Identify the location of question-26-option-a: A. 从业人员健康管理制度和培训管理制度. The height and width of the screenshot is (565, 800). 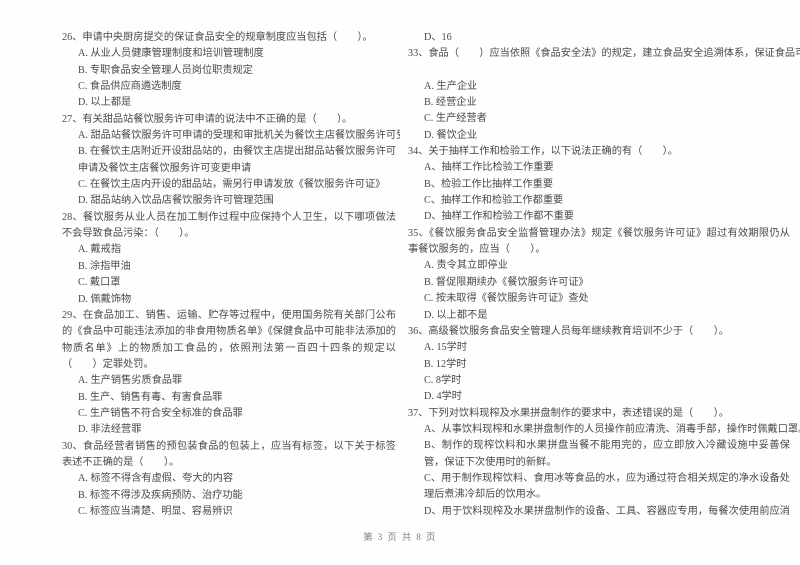
(171, 54).